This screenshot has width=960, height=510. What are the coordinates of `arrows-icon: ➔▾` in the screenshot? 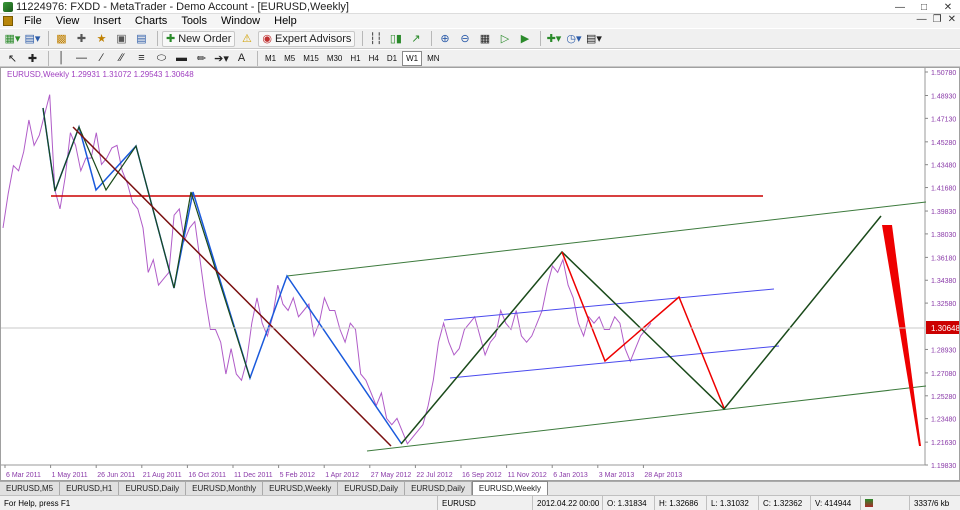 It's located at (221, 58).